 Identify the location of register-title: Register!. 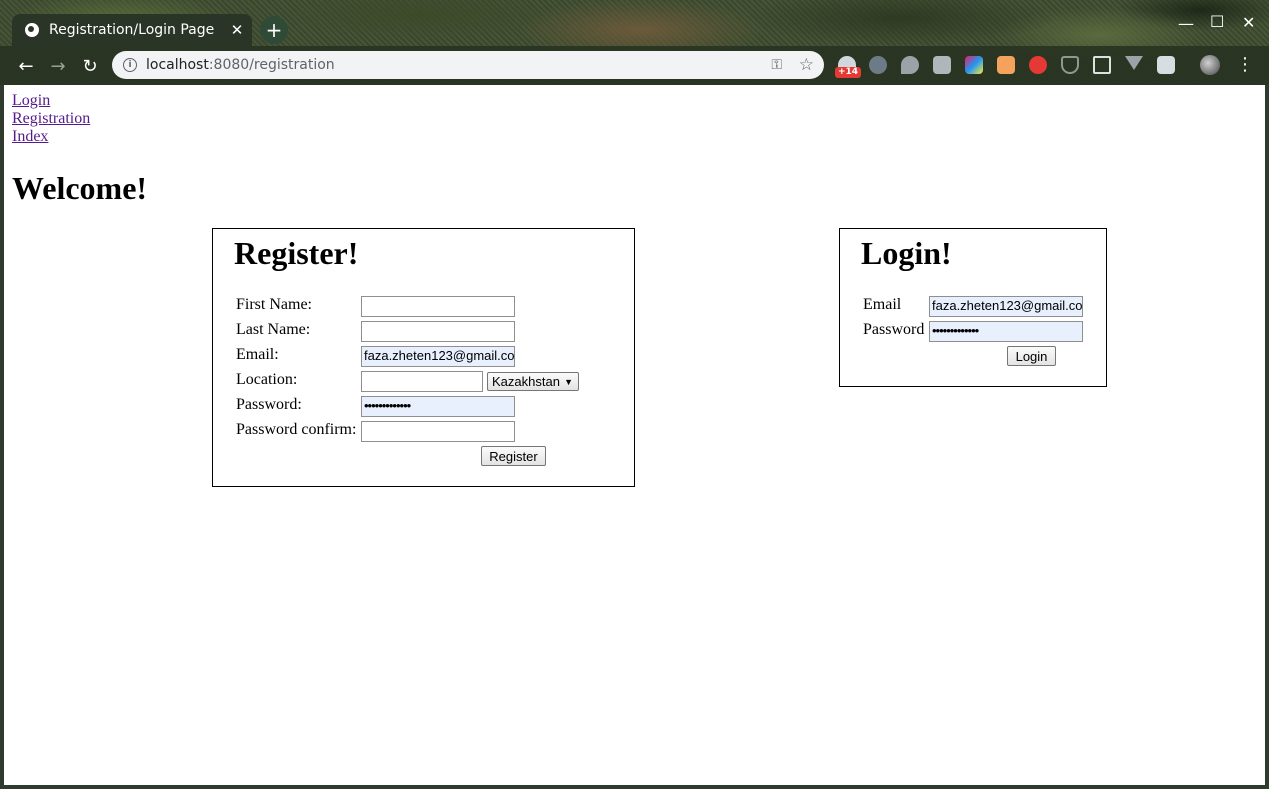
(296, 253).